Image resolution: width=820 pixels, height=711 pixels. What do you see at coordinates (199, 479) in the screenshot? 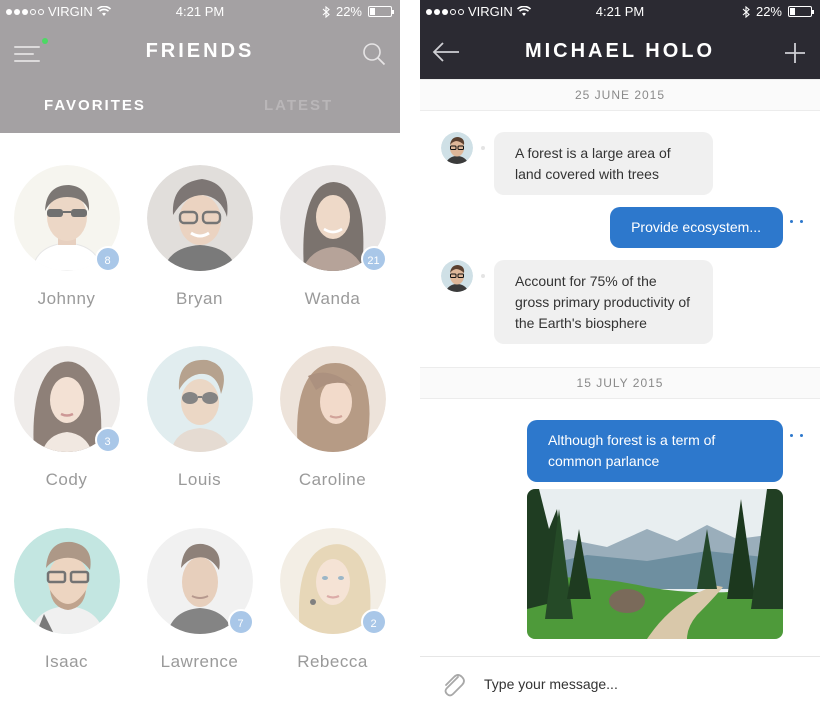
I see `friend-name: Louis` at bounding box center [199, 479].